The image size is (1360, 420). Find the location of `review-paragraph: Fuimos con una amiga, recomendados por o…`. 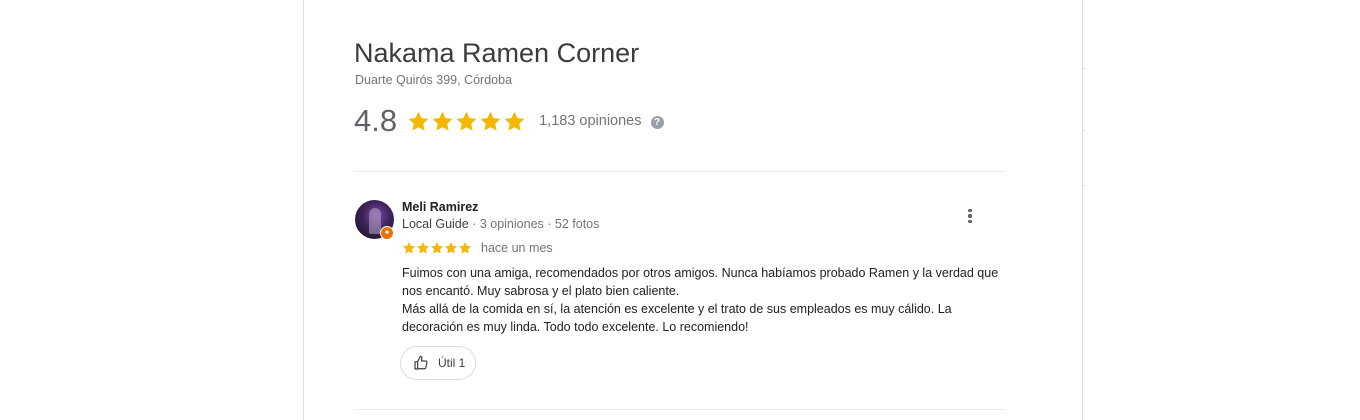

review-paragraph: Fuimos con una amiga, recomendados por o… is located at coordinates (700, 282).